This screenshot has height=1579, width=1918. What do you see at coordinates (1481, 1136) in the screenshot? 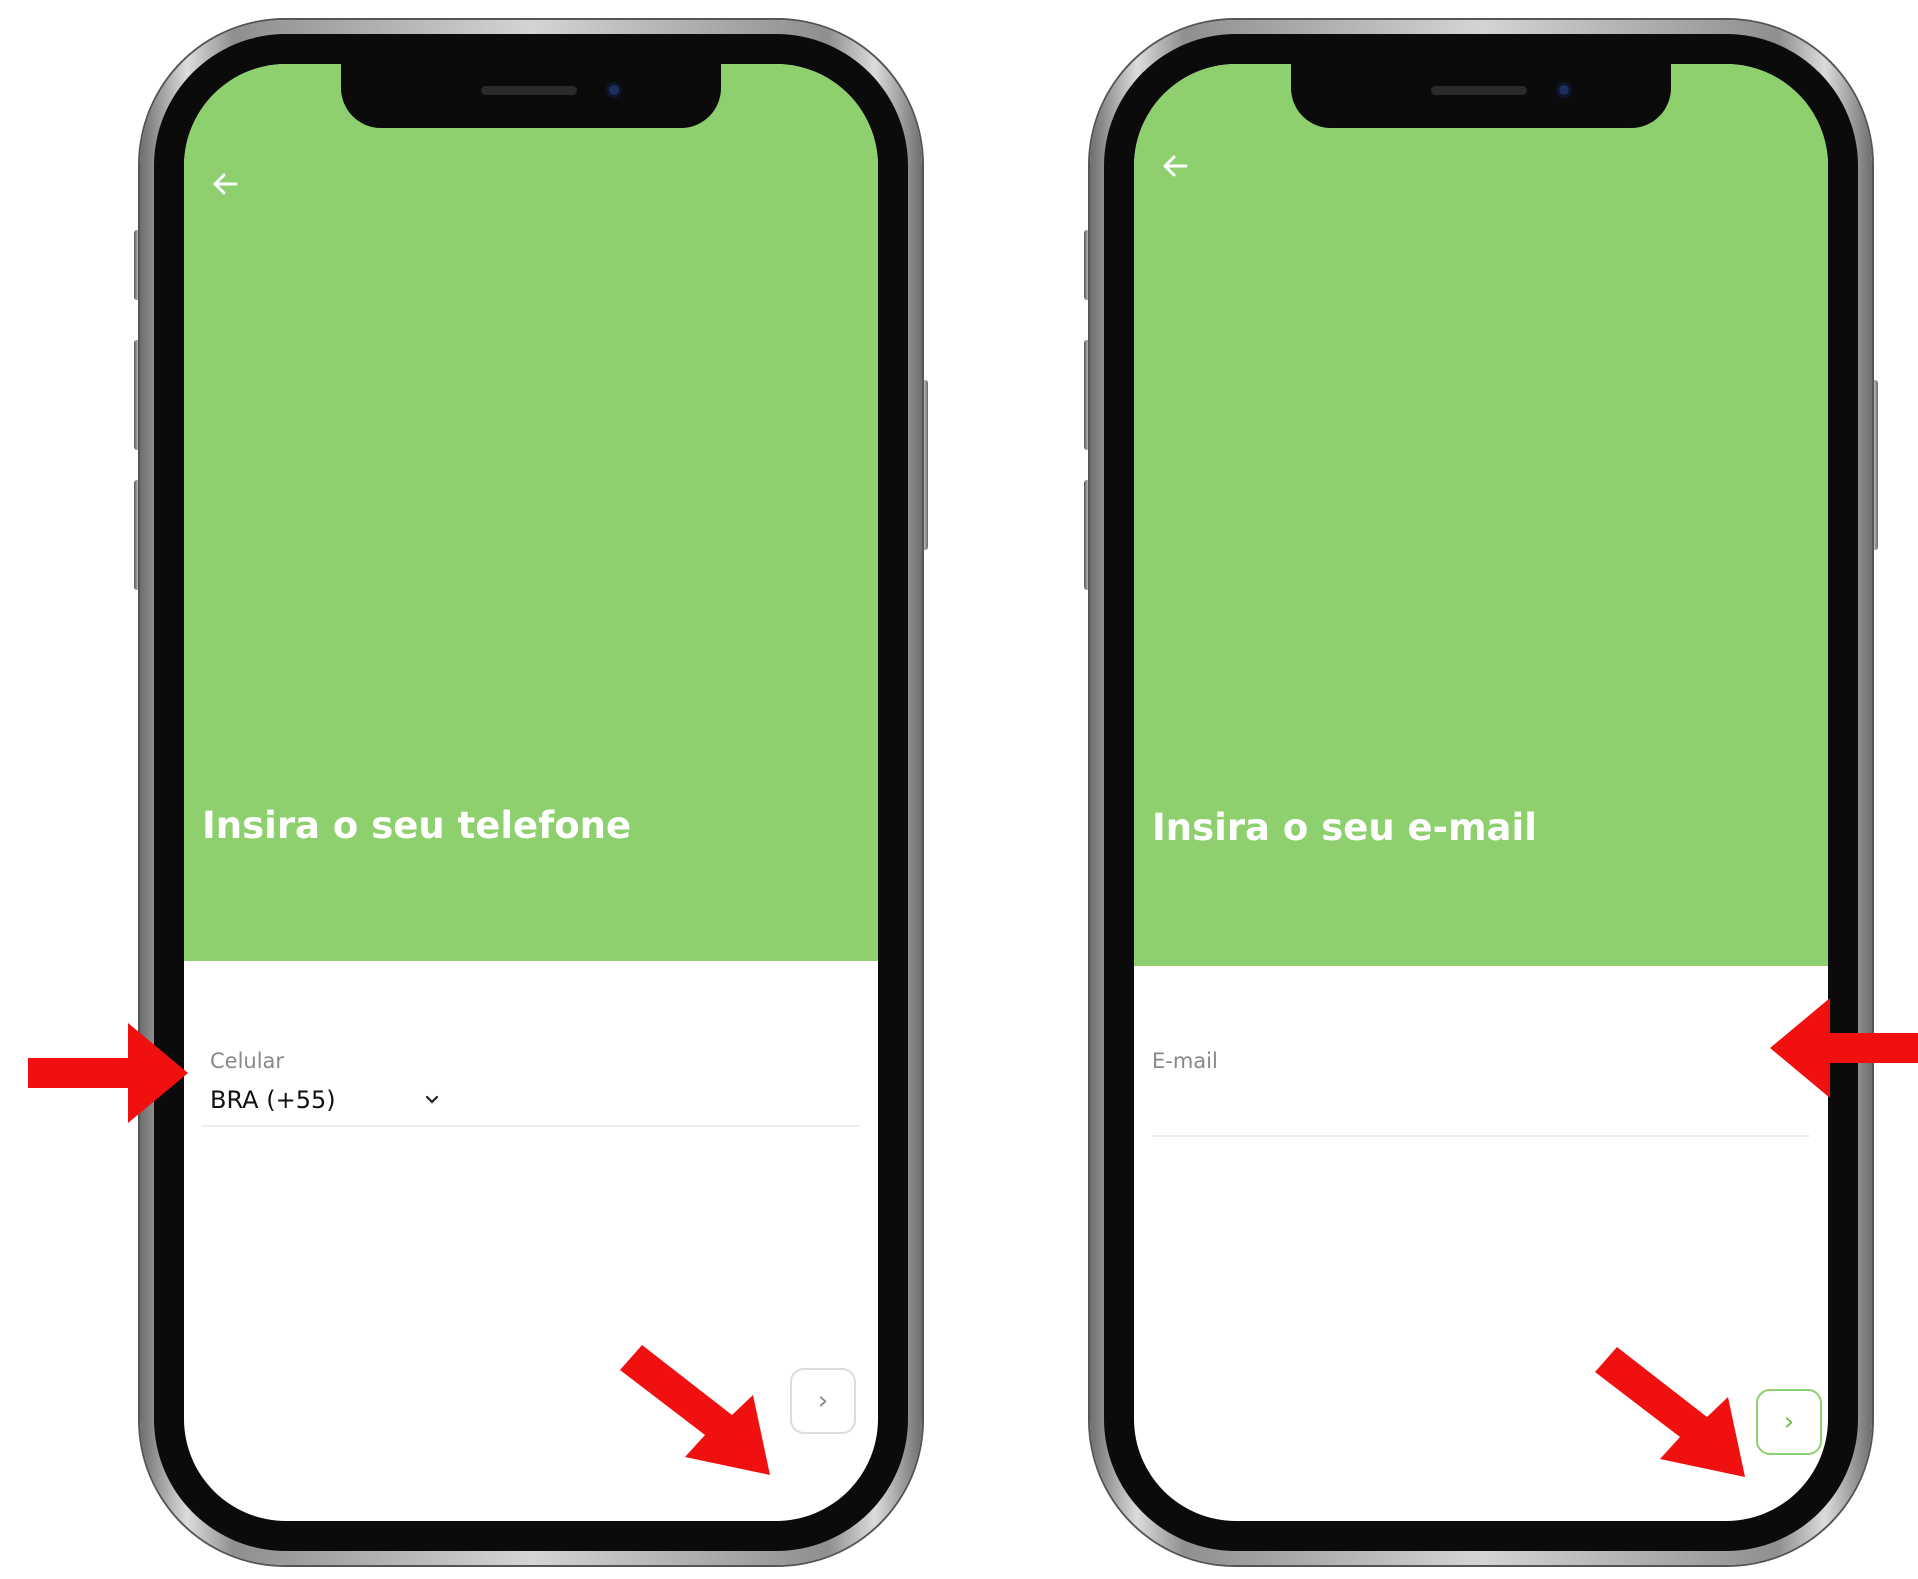
I see `email-field-underline` at bounding box center [1481, 1136].